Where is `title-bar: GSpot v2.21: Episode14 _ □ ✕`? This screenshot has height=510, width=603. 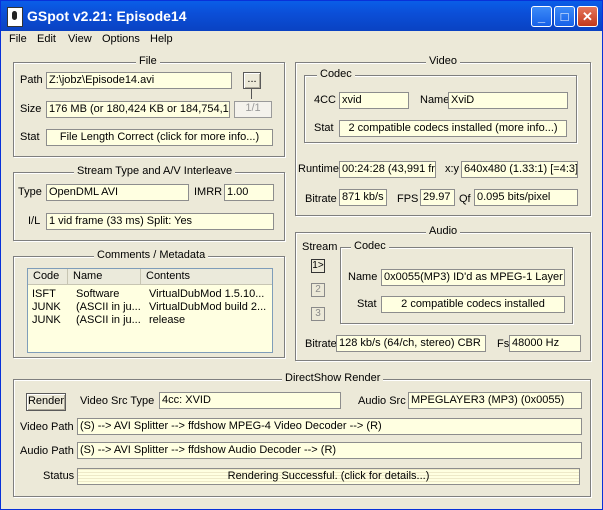
title-bar: GSpot v2.21: Episode14 _ □ ✕ is located at coordinates (301, 16).